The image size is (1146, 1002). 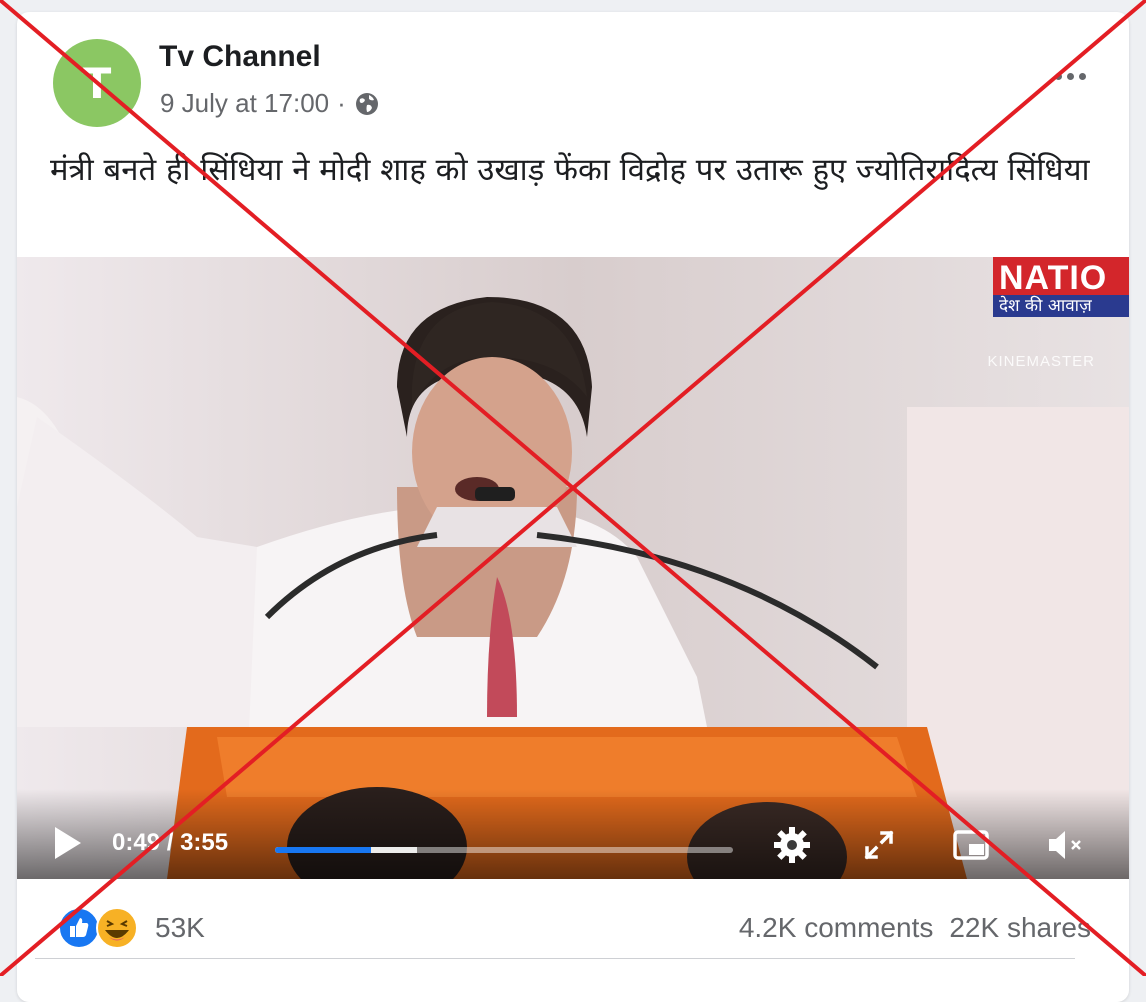 I want to click on video-time: 0:49 / 3:55, so click(x=170, y=843).